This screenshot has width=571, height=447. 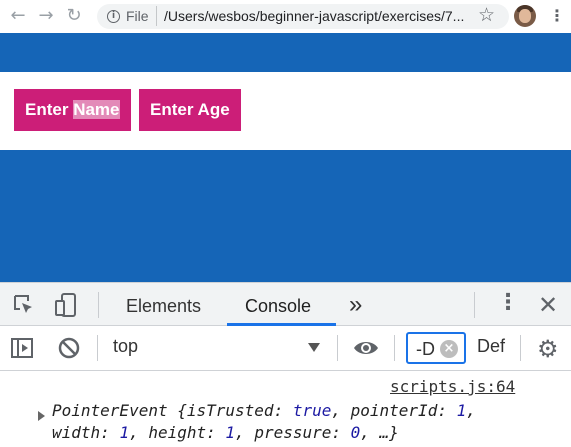 What do you see at coordinates (46, 16) in the screenshot?
I see `forward-arrow-icon: →` at bounding box center [46, 16].